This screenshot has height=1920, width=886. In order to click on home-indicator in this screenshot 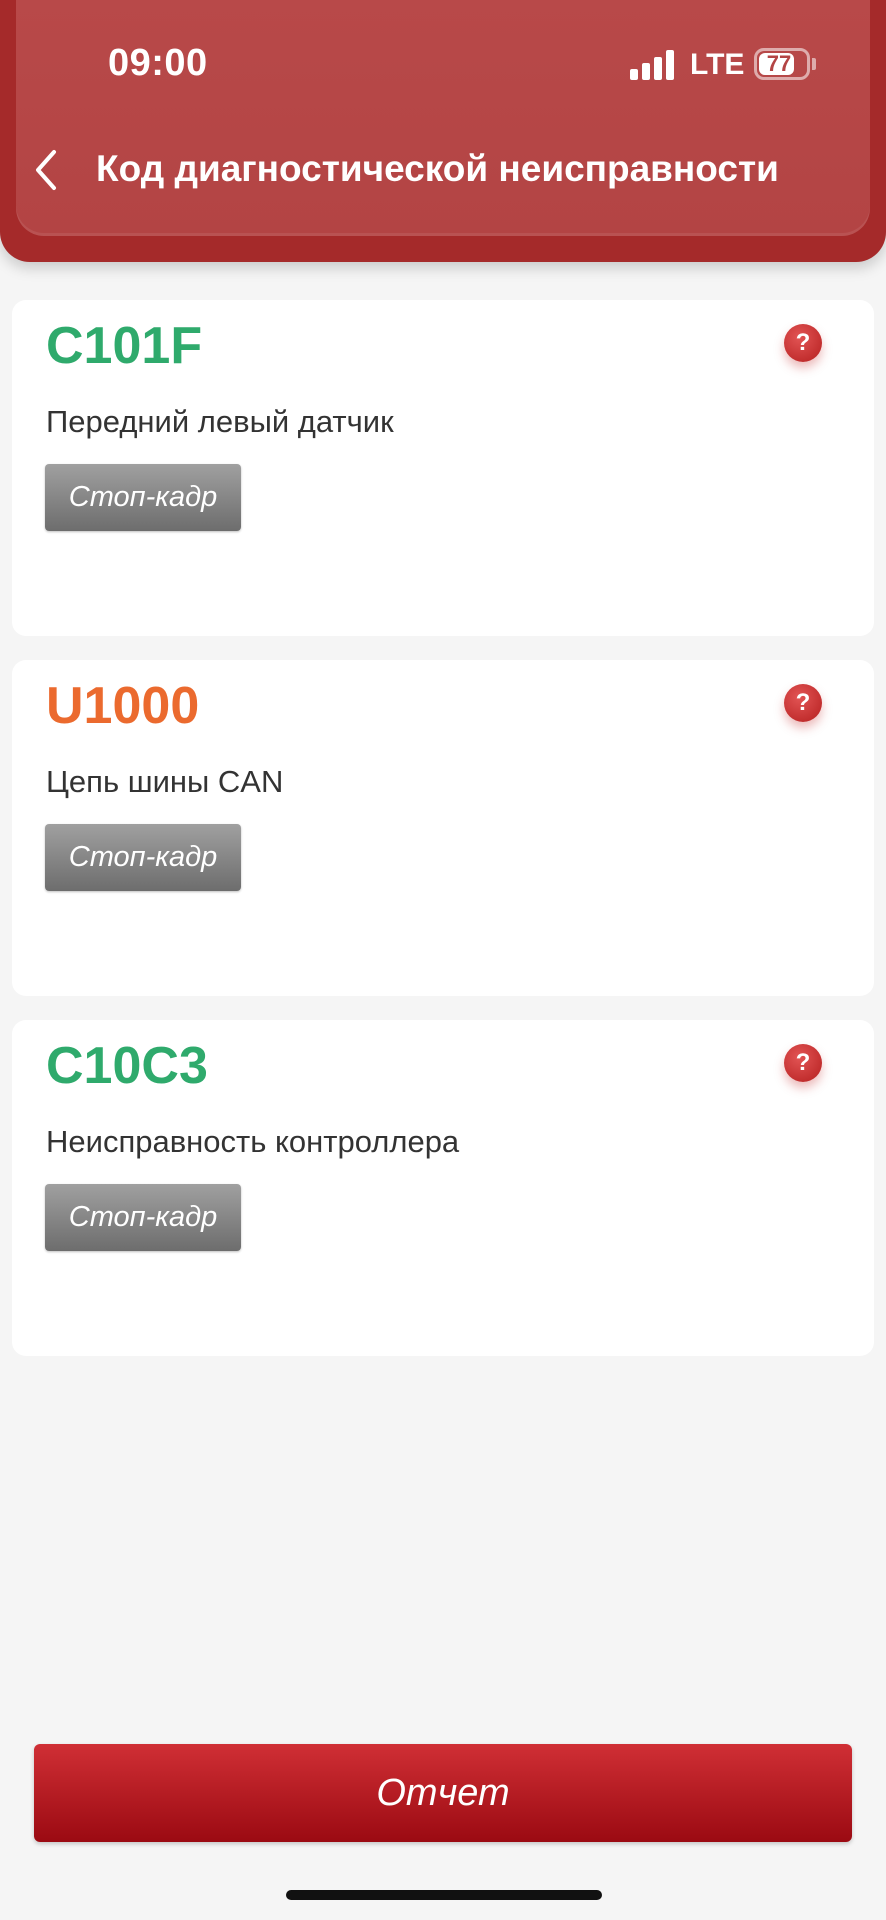, I will do `click(444, 1895)`.